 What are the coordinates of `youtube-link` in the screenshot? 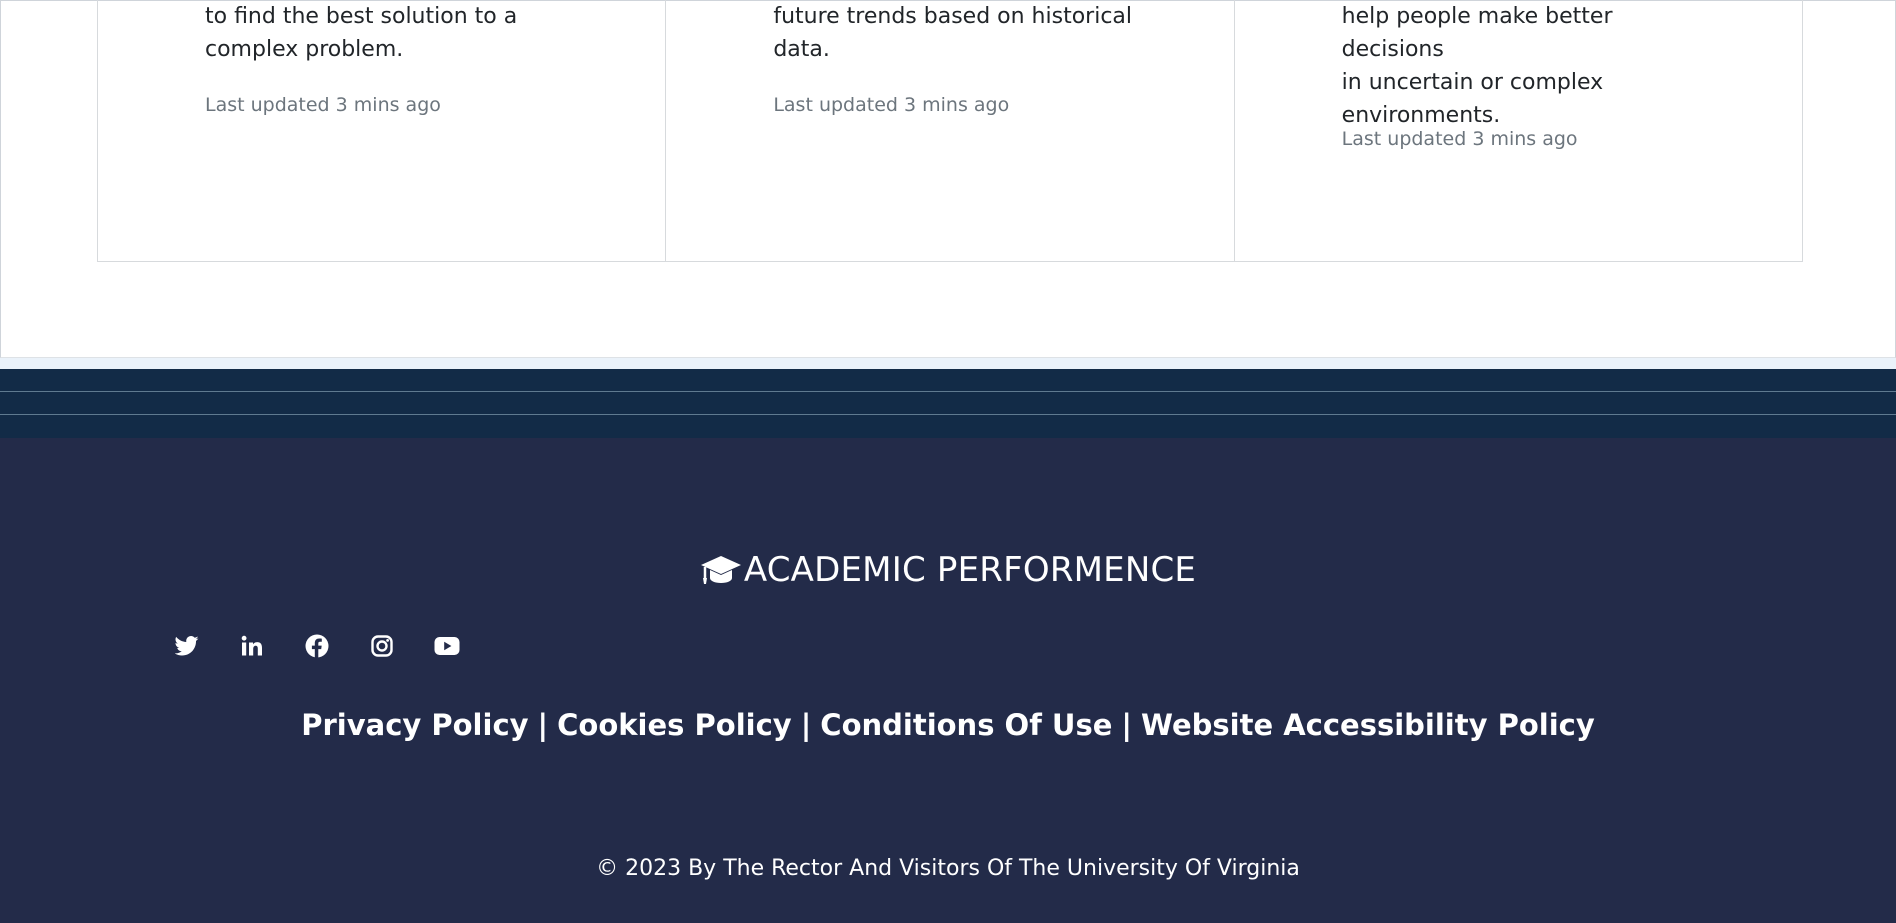 It's located at (447, 646).